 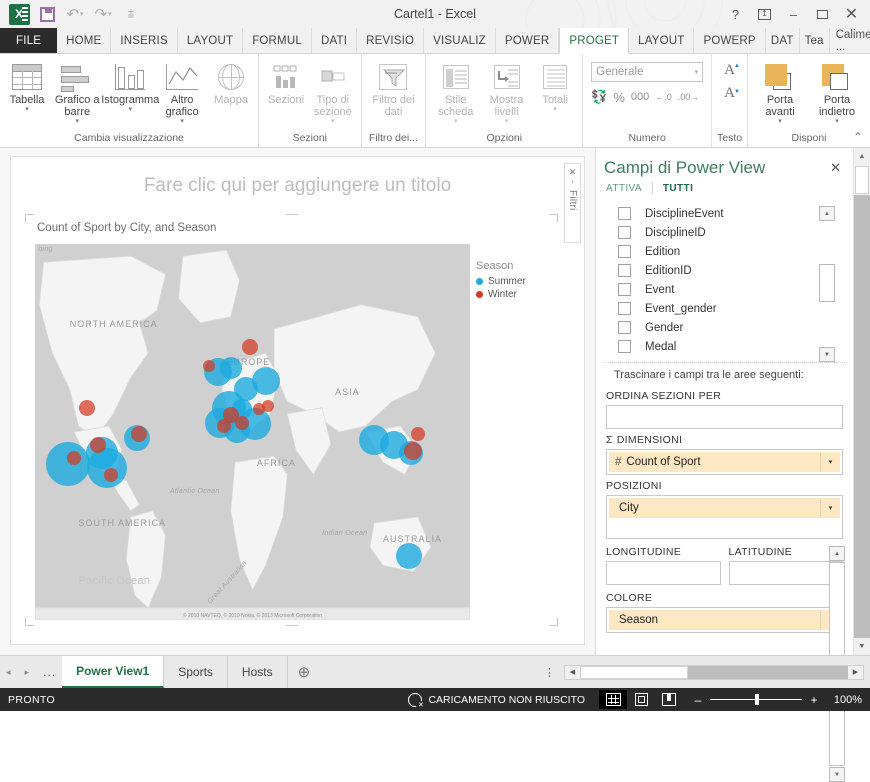 I want to click on ribbon-button-bring-forward: Porta avanti ▾, so click(x=780, y=93).